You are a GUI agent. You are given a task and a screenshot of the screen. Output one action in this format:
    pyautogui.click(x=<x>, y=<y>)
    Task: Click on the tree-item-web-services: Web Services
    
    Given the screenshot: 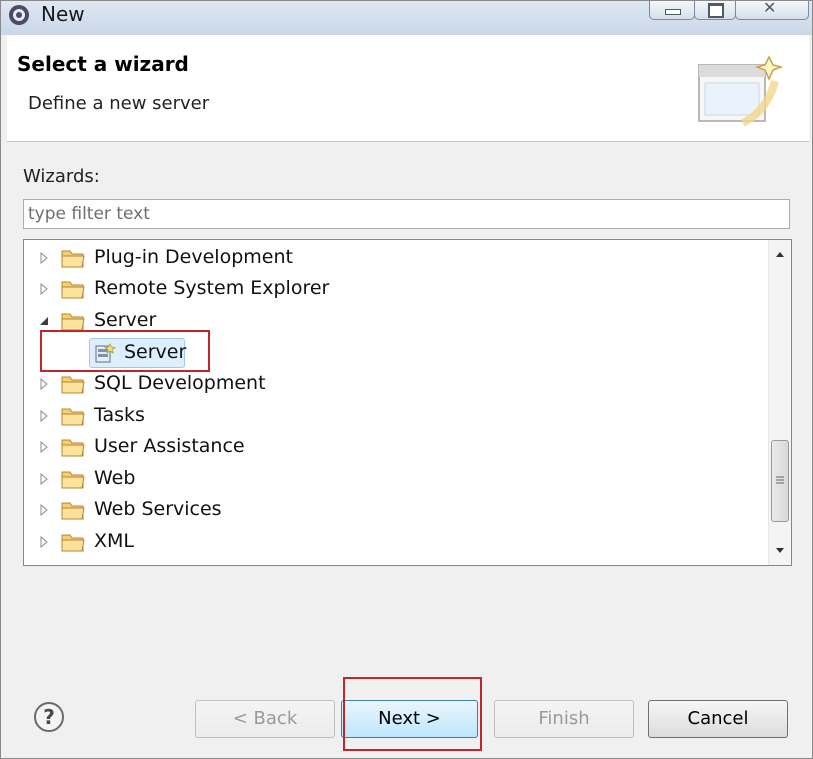 What is the action you would take?
    pyautogui.click(x=394, y=510)
    